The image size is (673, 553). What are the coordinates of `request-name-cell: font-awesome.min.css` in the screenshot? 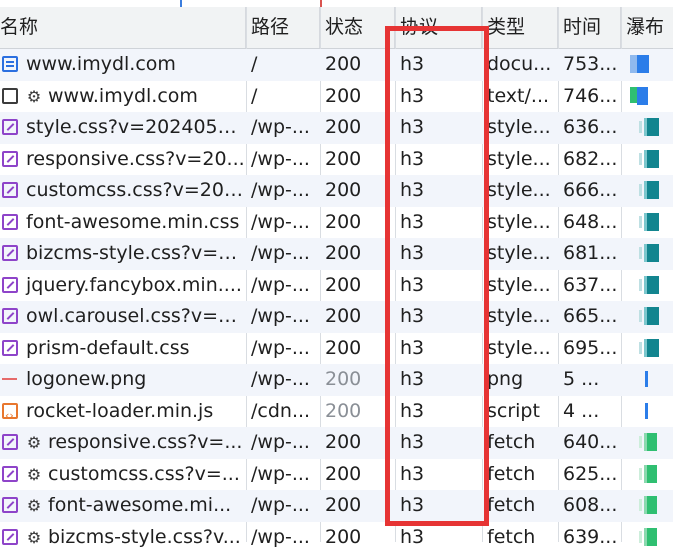 It's located at (123, 223).